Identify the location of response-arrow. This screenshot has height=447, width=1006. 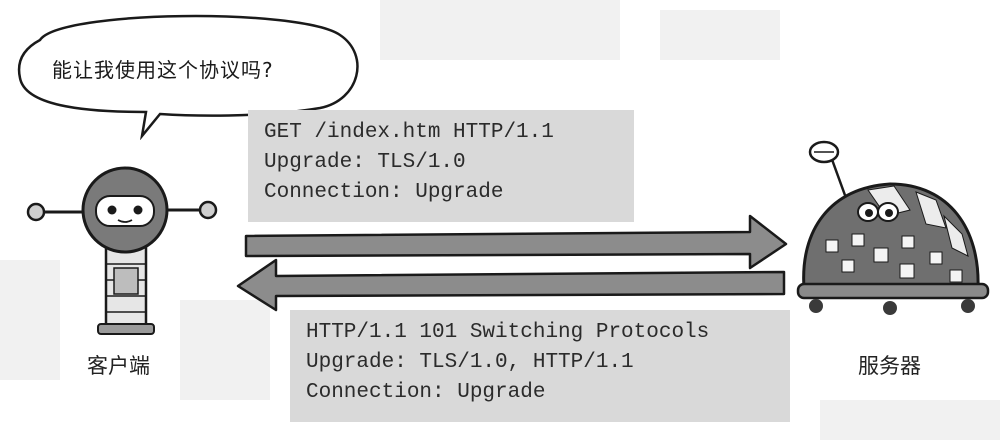
(511, 285).